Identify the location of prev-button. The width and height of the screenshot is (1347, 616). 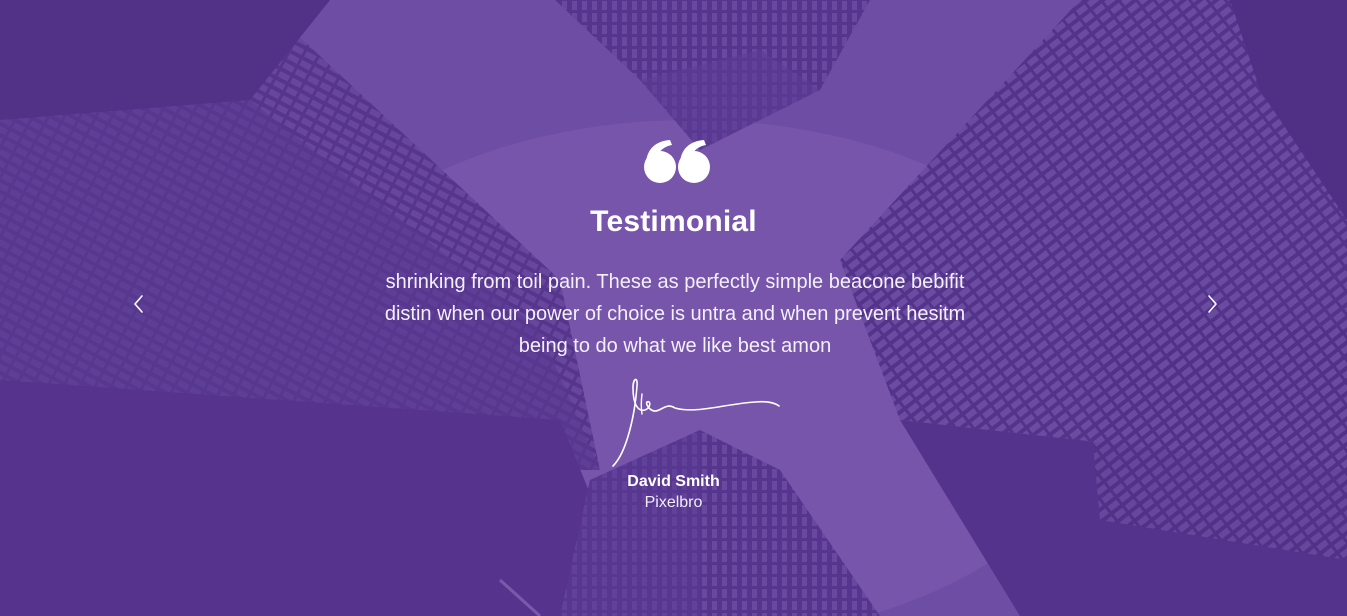
(139, 304).